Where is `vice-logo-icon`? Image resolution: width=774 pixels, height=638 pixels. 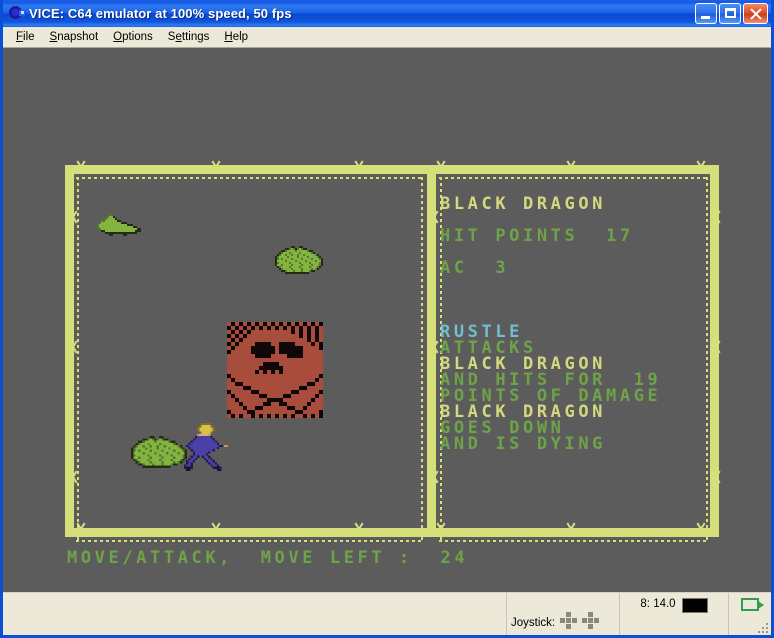 vice-logo-icon is located at coordinates (16, 13).